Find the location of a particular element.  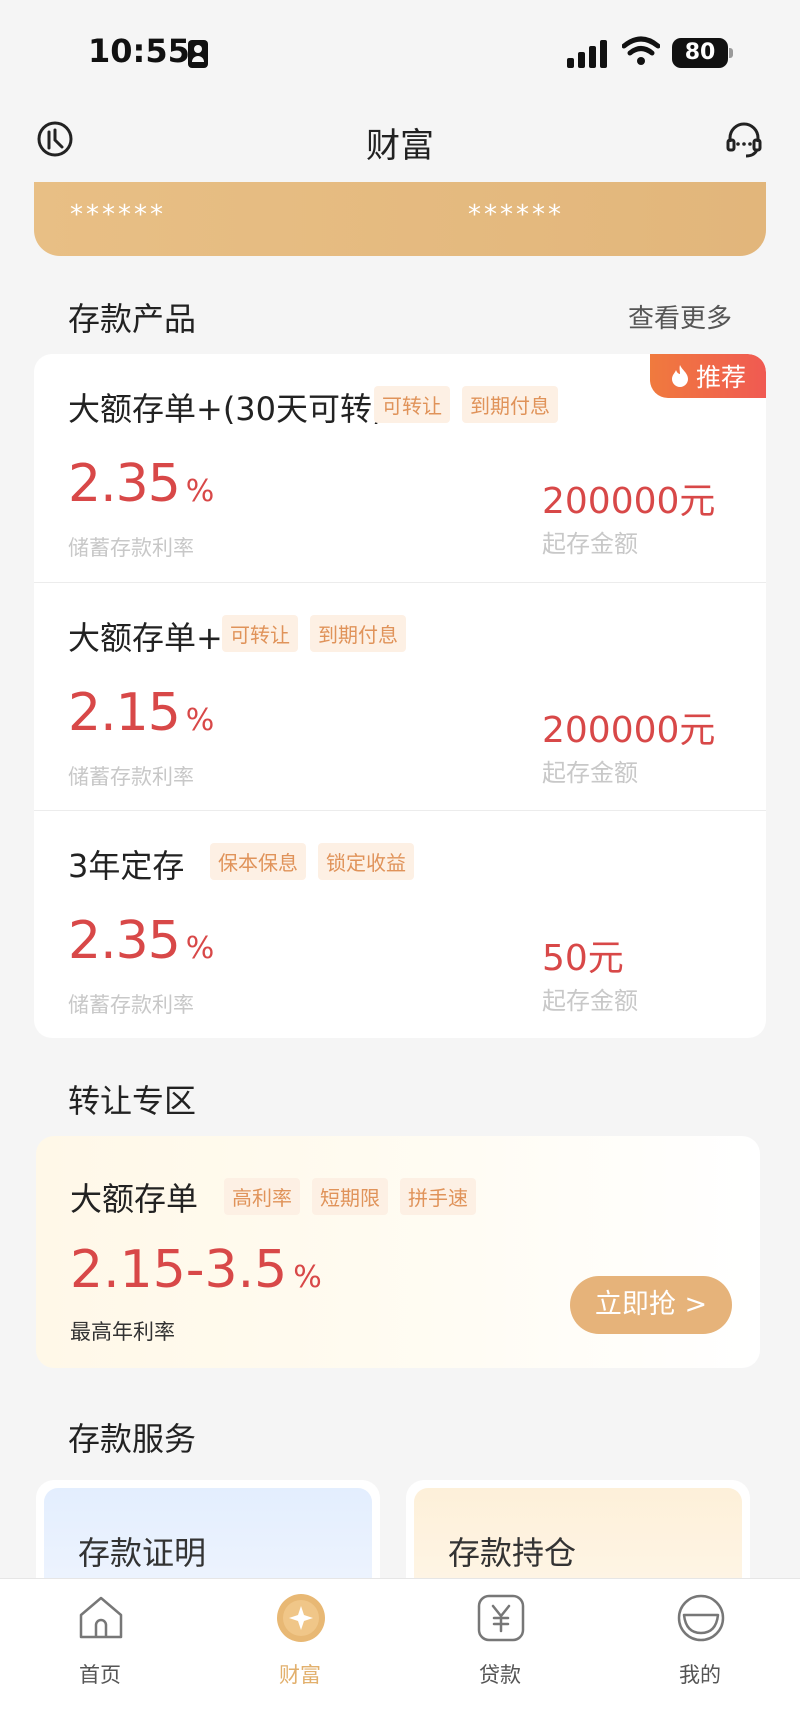

nav-item-profile: 我的 is located at coordinates (700, 1648).